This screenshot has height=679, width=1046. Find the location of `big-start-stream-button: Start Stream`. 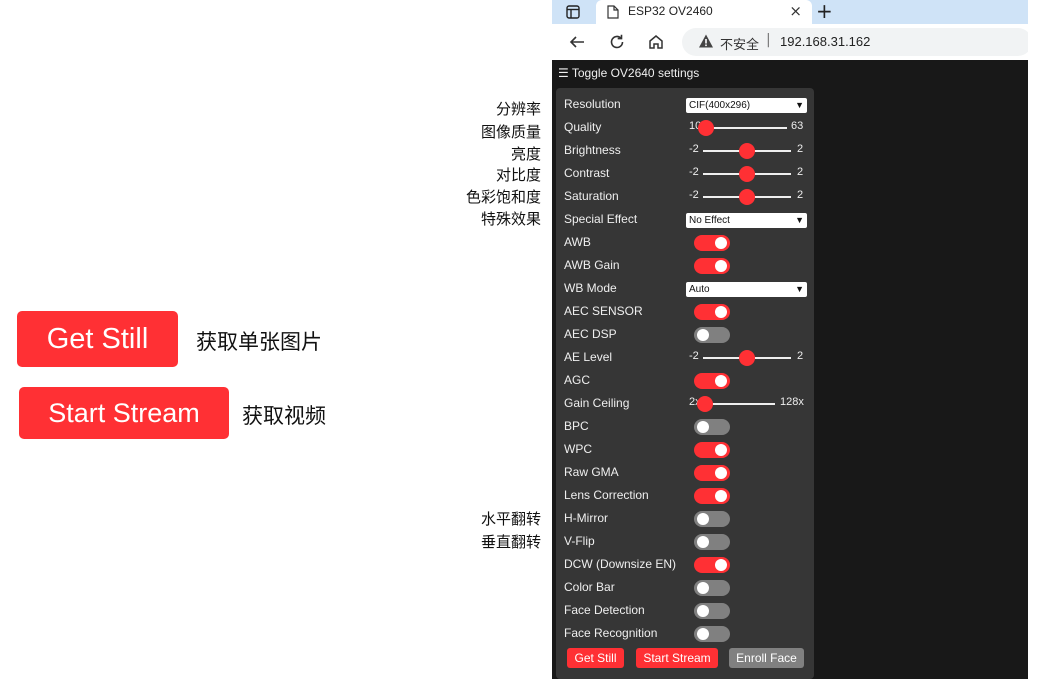

big-start-stream-button: Start Stream is located at coordinates (124, 413).